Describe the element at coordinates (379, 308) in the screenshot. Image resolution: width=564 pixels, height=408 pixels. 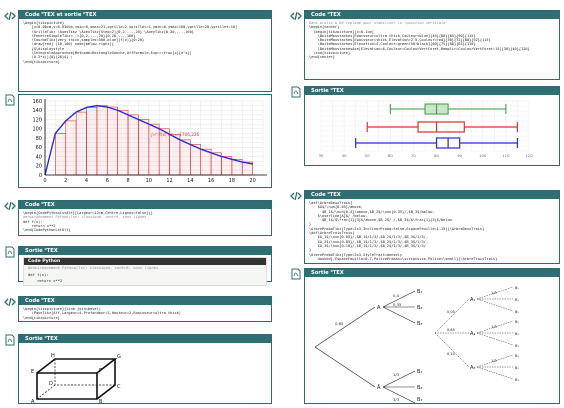
I see `node-label: A` at that location.